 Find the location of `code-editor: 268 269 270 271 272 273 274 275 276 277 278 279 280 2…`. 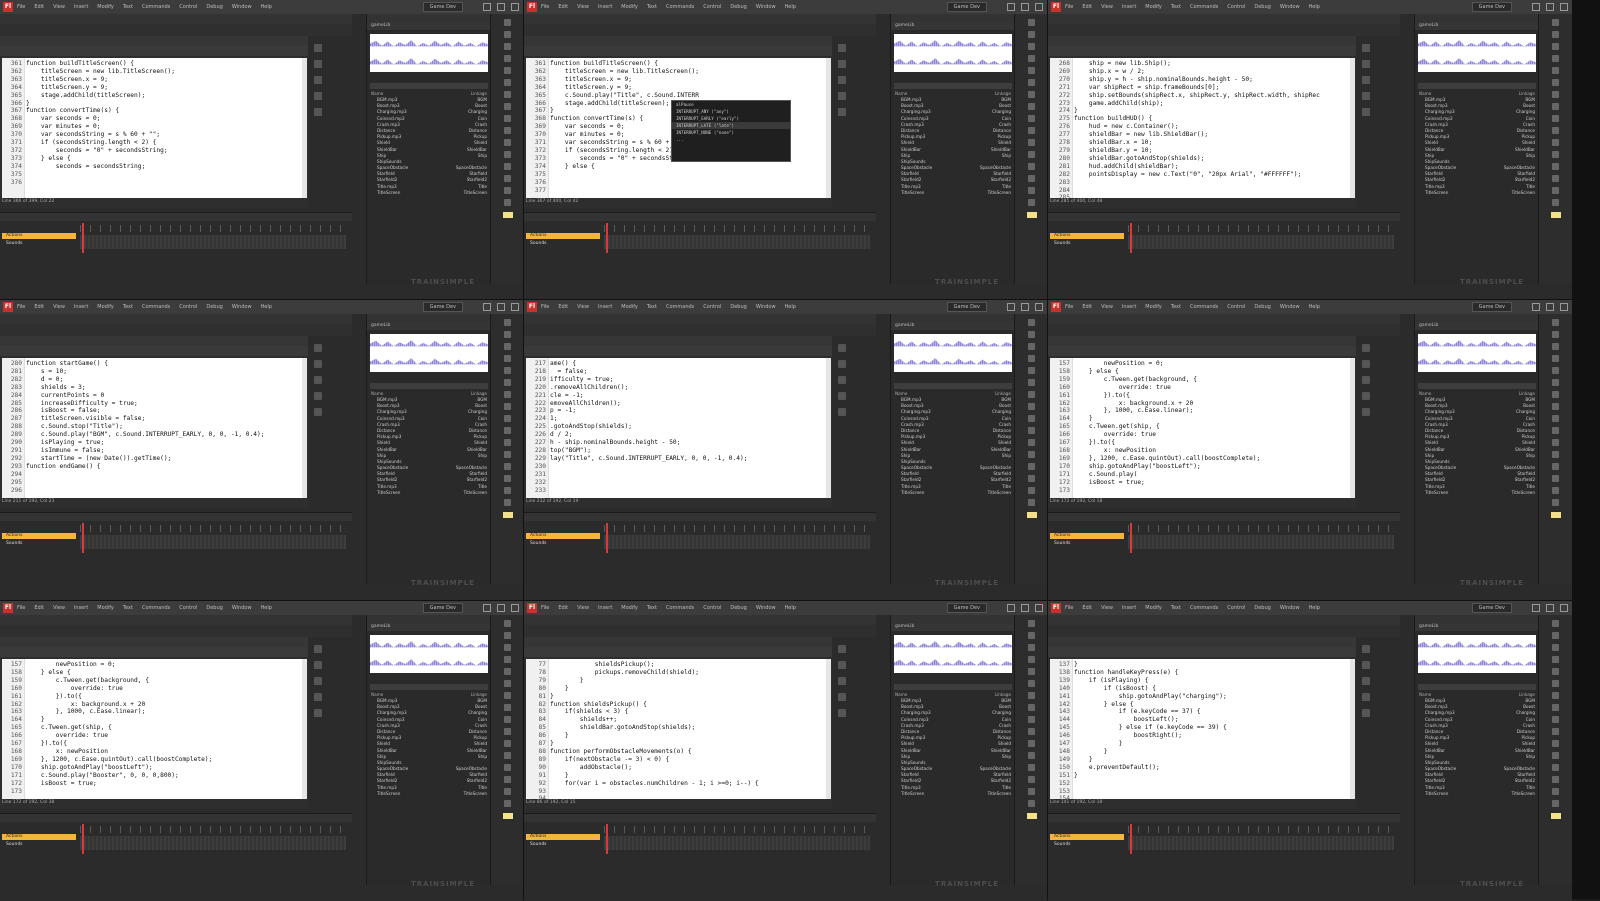

code-editor: 268 269 270 271 272 273 274 275 276 277 278 279 280 2… is located at coordinates (1202, 128).